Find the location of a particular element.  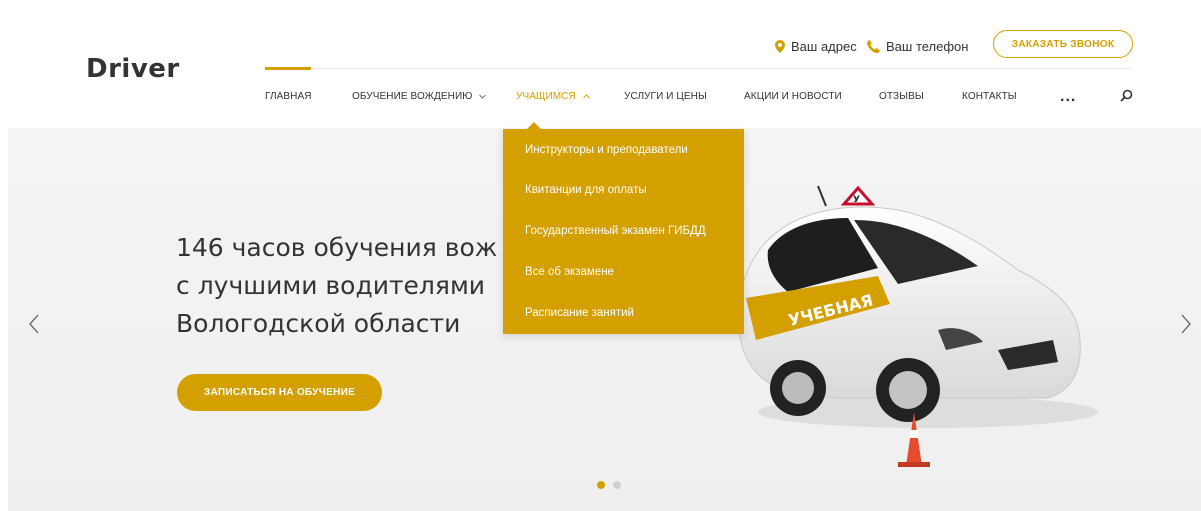

phone-icon is located at coordinates (873, 46).